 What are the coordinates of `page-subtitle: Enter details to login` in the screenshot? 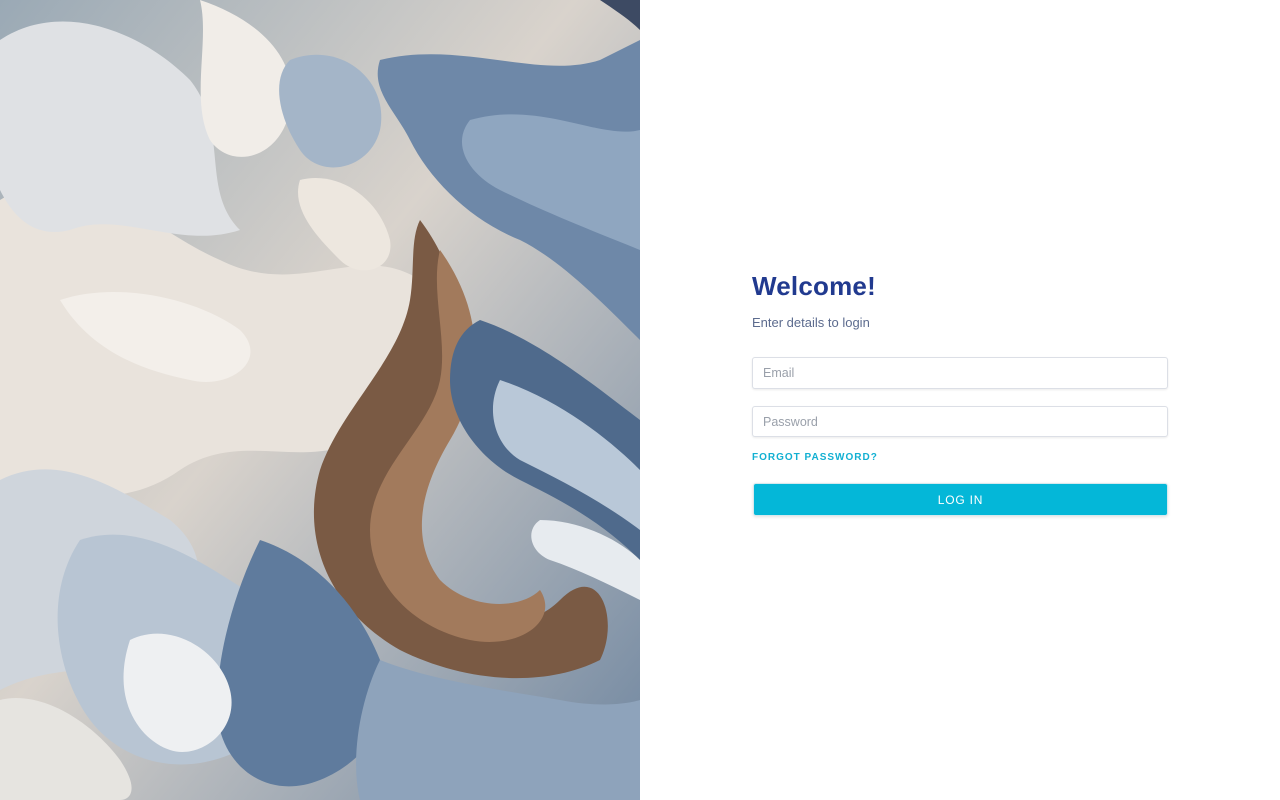 It's located at (811, 322).